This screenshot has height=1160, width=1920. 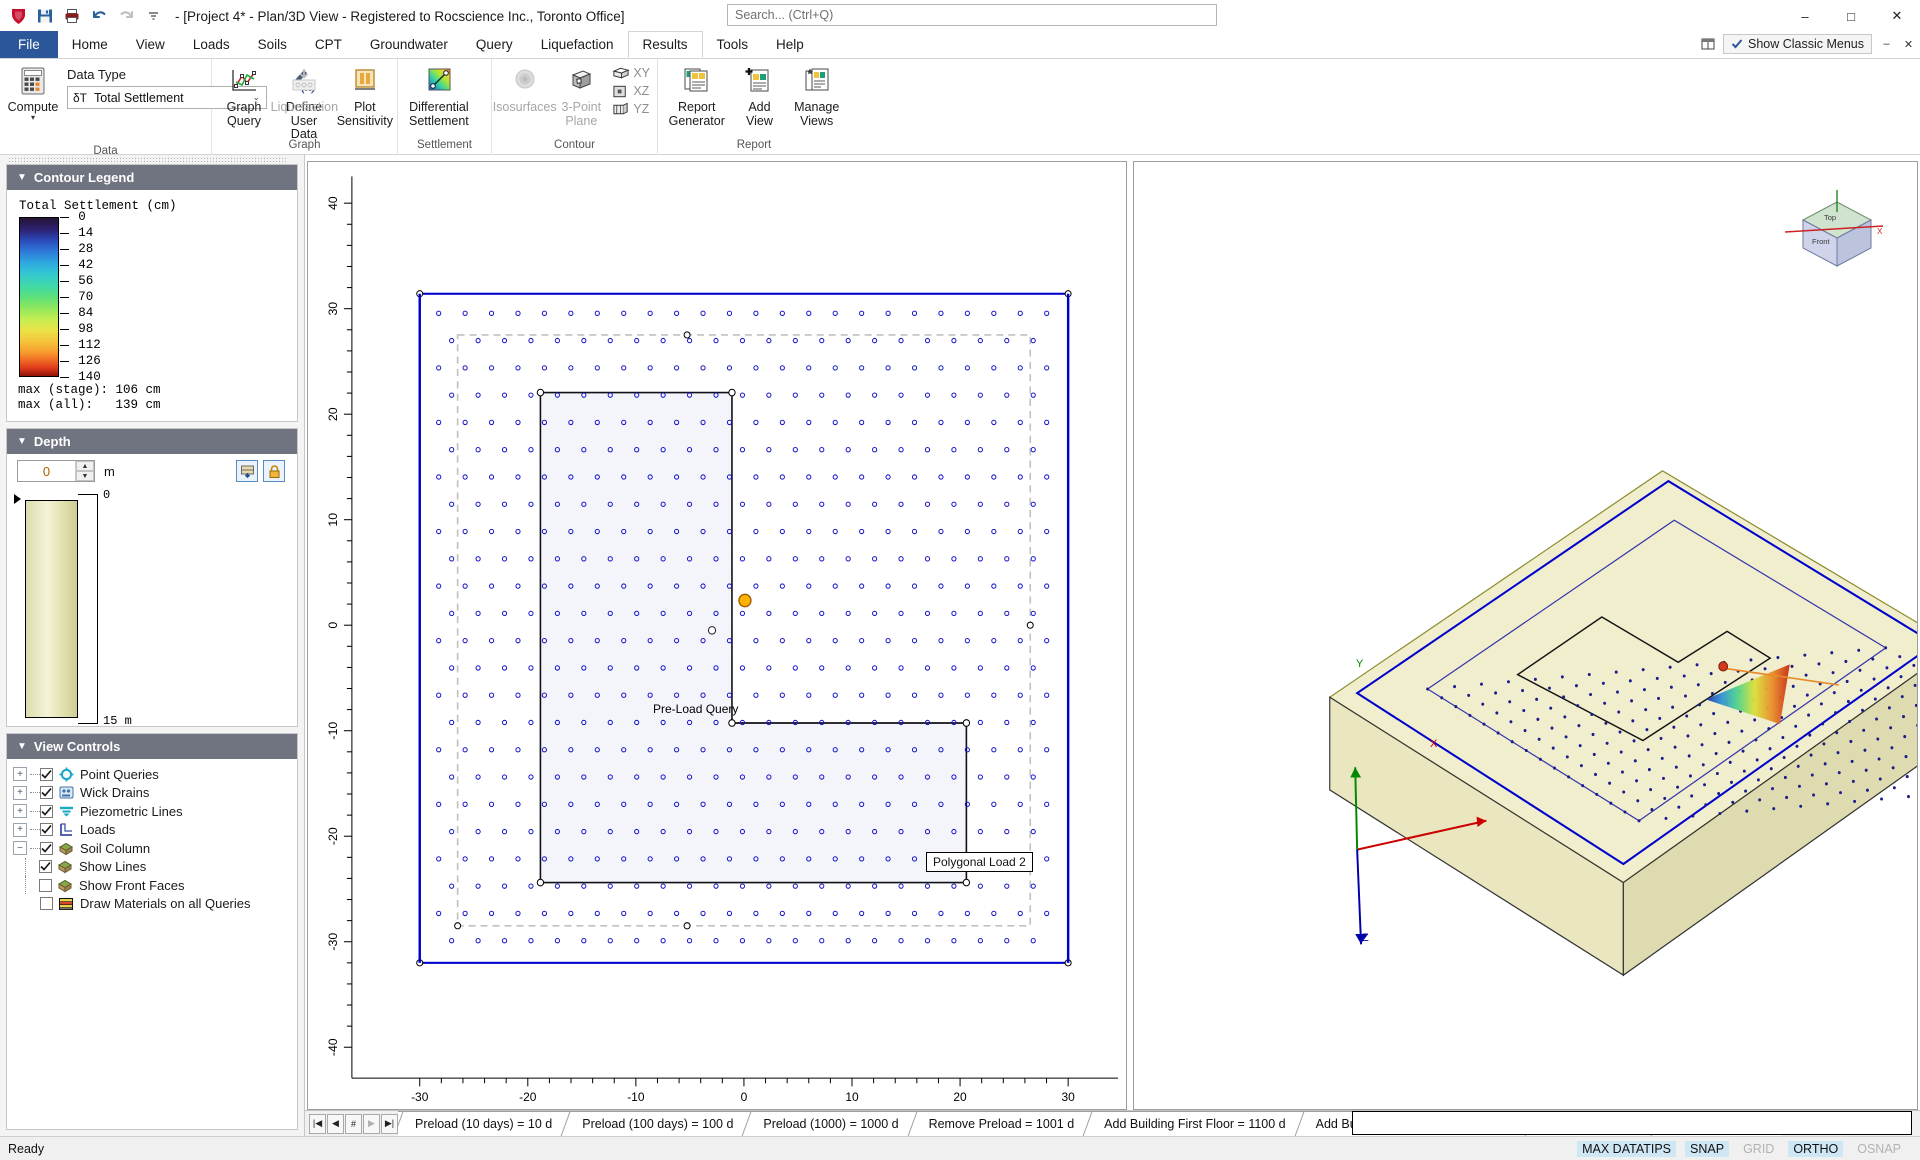 What do you see at coordinates (389, 1123) in the screenshot?
I see `last-stage-button: ▶|` at bounding box center [389, 1123].